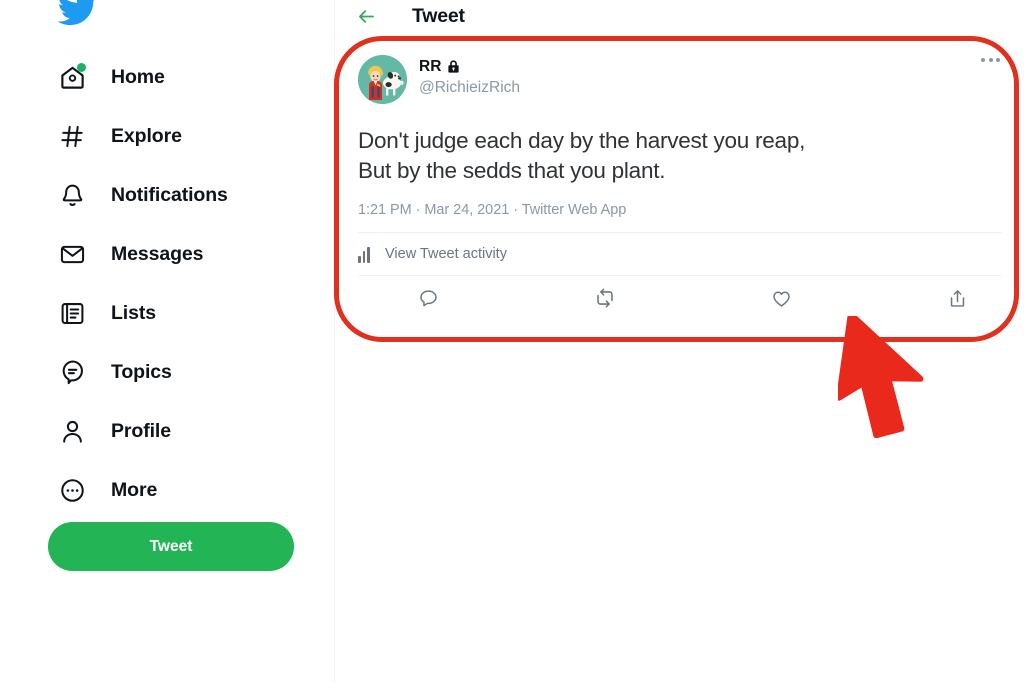 The width and height of the screenshot is (1024, 682). Describe the element at coordinates (366, 17) in the screenshot. I see `back-arrow-icon` at that location.